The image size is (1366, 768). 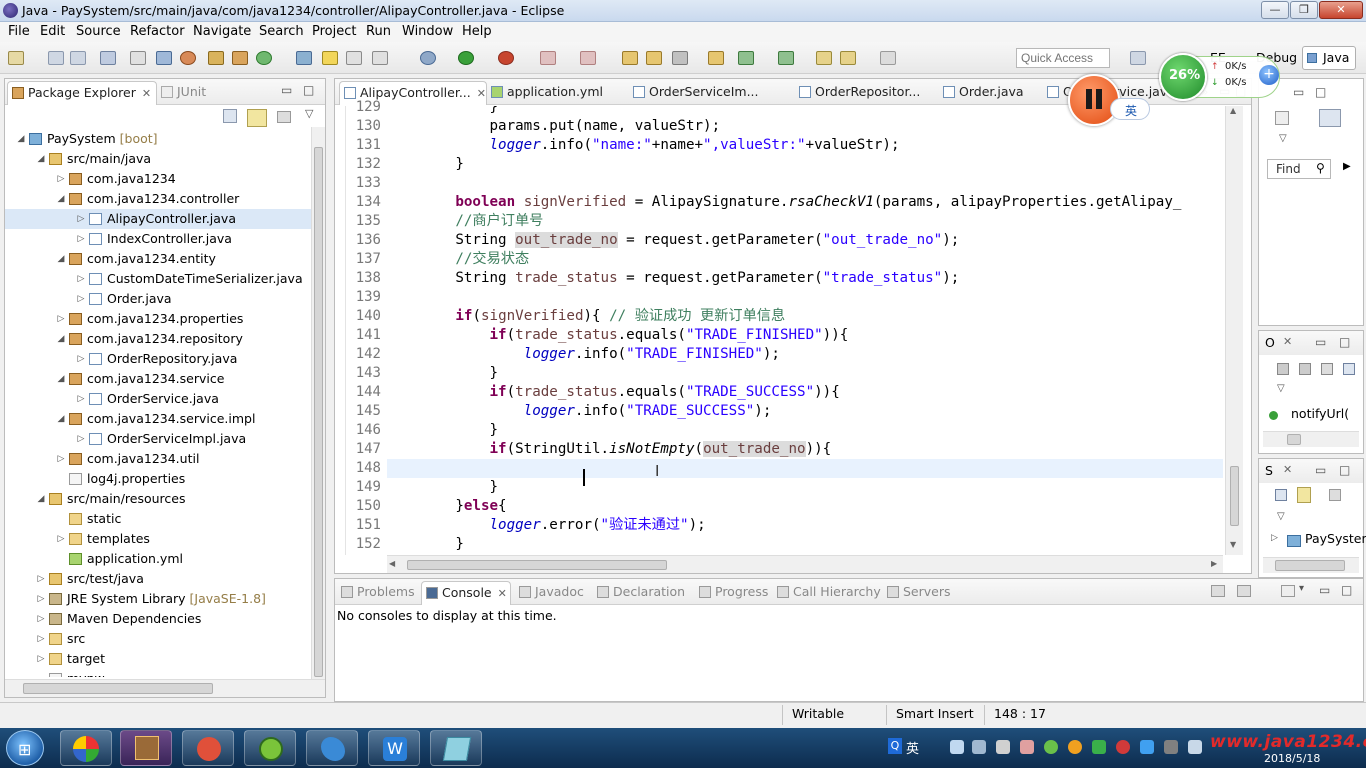 I want to click on tree-item: ▷ Maven Dependencies, so click(x=158, y=619).